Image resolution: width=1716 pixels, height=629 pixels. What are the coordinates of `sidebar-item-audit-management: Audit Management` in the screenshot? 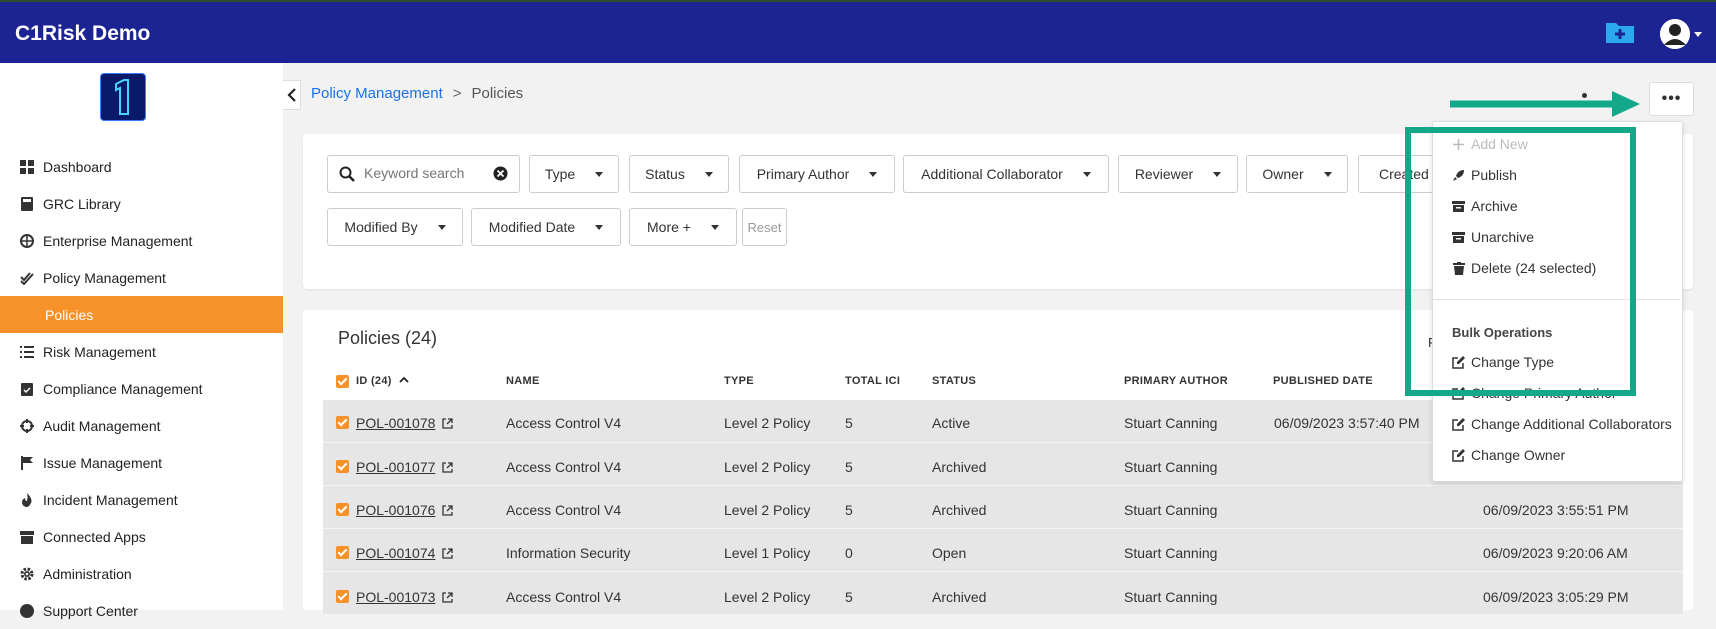 It's located at (141, 425).